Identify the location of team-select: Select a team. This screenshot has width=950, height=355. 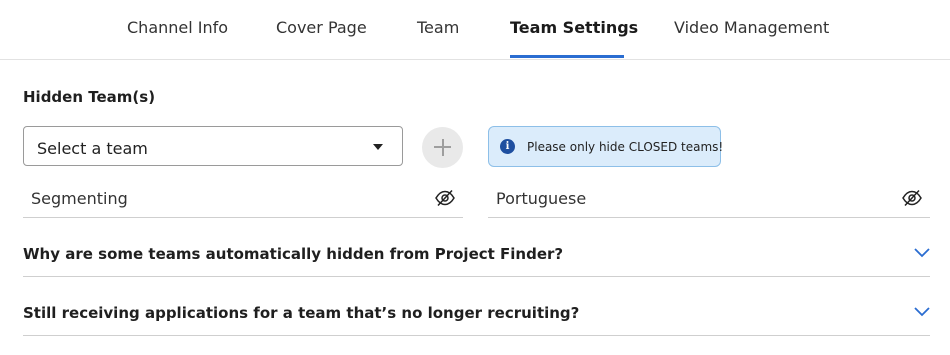
(213, 146).